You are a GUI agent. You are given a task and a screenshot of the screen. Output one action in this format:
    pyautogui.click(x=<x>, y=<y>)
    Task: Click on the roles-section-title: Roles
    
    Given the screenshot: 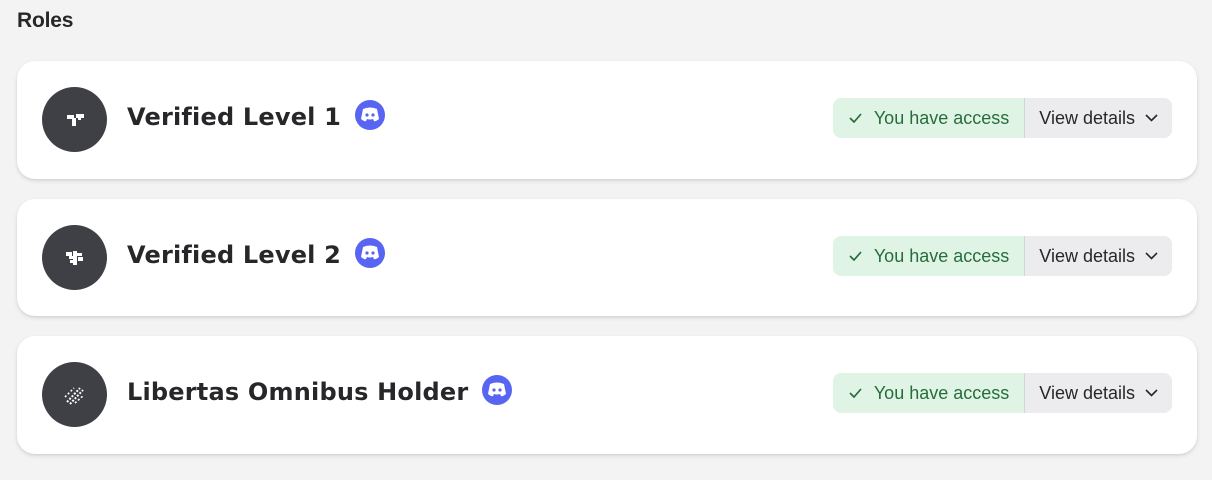 What is the action you would take?
    pyautogui.click(x=45, y=20)
    